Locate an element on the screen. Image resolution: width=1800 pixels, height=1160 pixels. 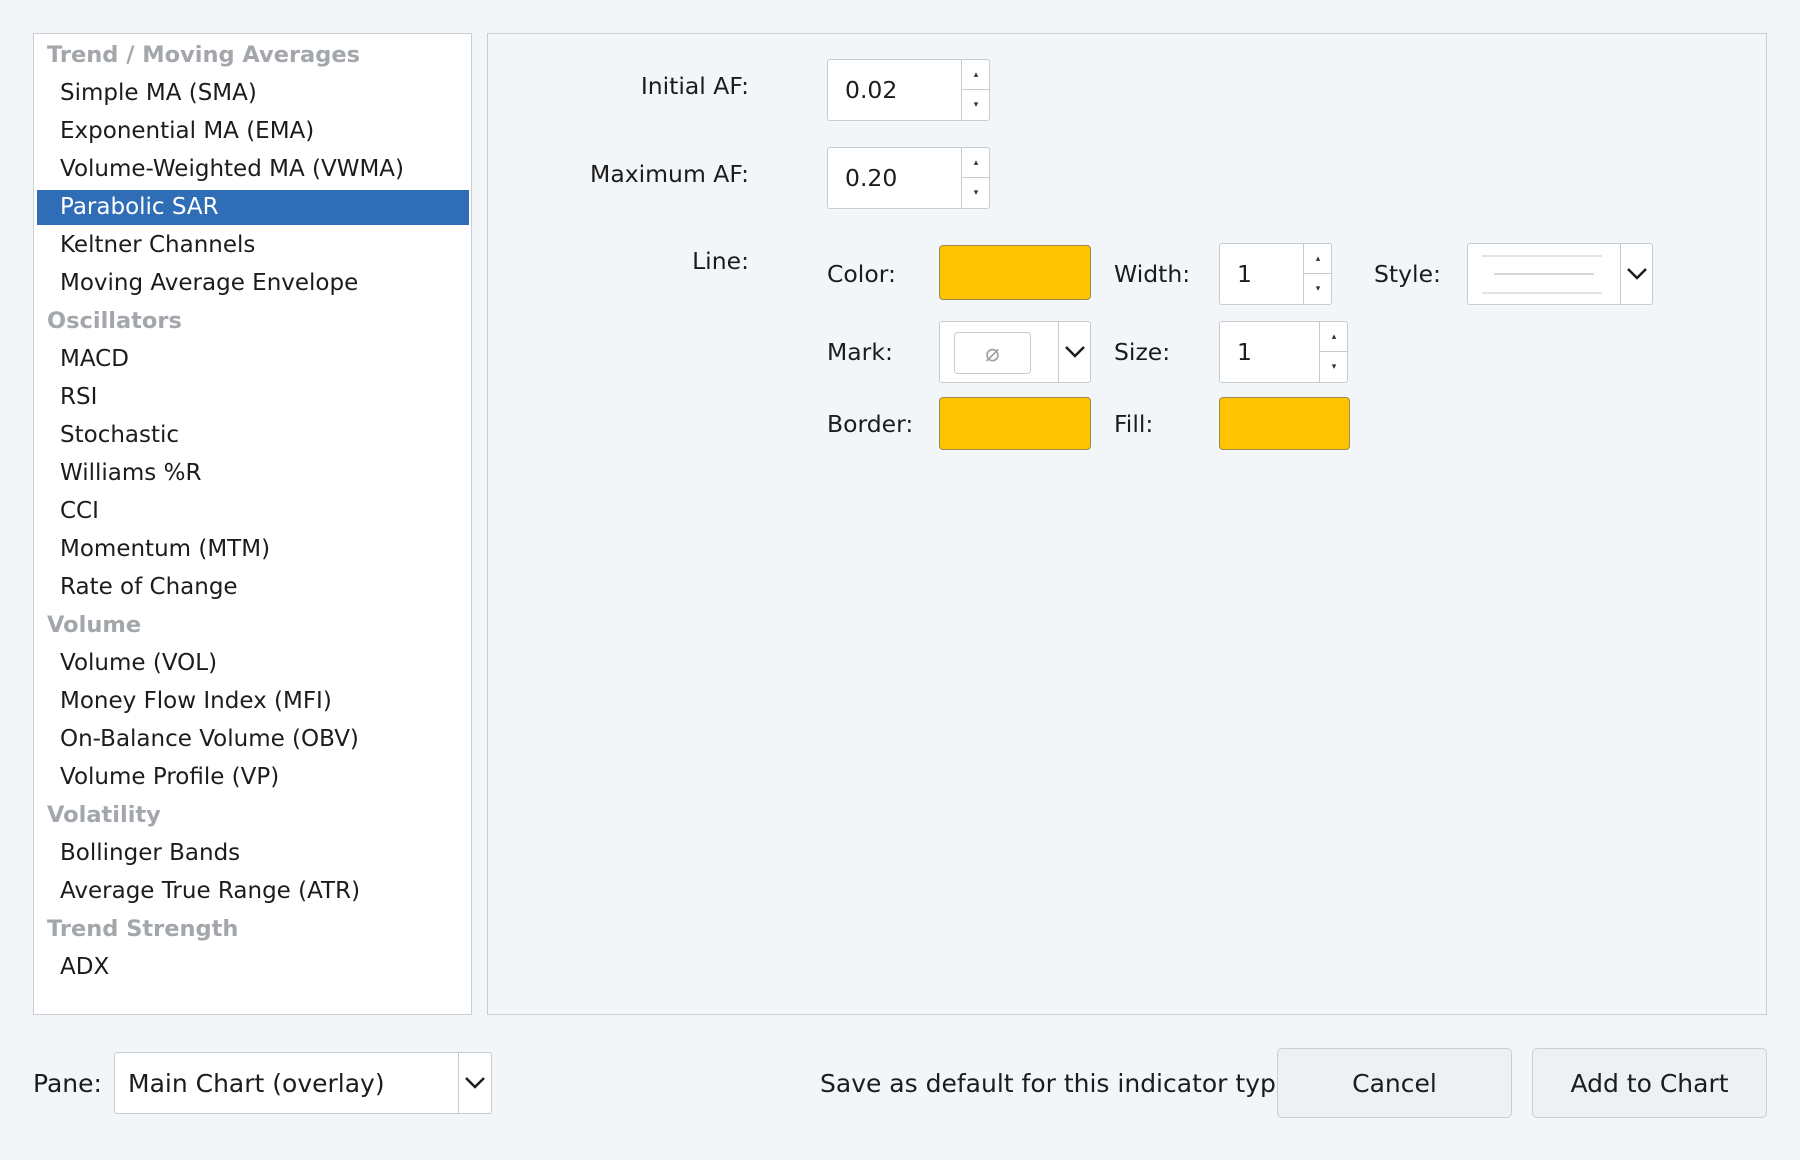
list-item: Williams %R is located at coordinates (252, 473).